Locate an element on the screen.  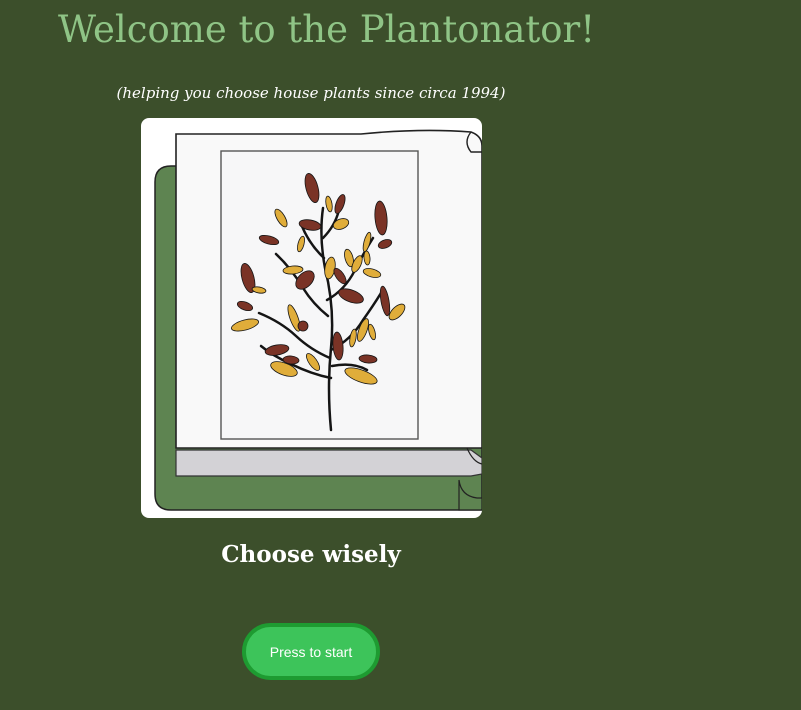
start-button: Press to start is located at coordinates (311, 651).